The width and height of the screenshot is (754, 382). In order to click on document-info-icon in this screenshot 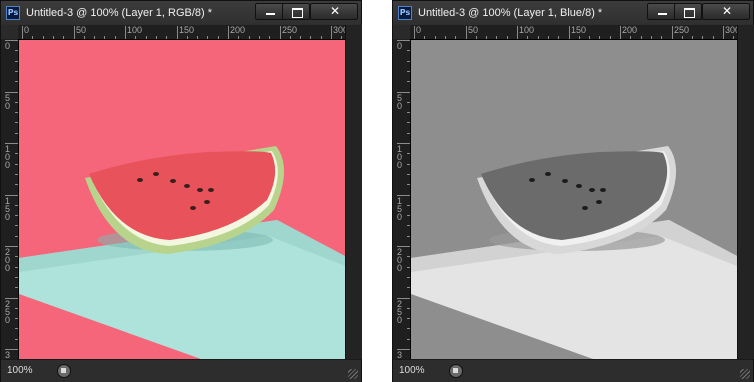, I will do `click(63, 370)`.